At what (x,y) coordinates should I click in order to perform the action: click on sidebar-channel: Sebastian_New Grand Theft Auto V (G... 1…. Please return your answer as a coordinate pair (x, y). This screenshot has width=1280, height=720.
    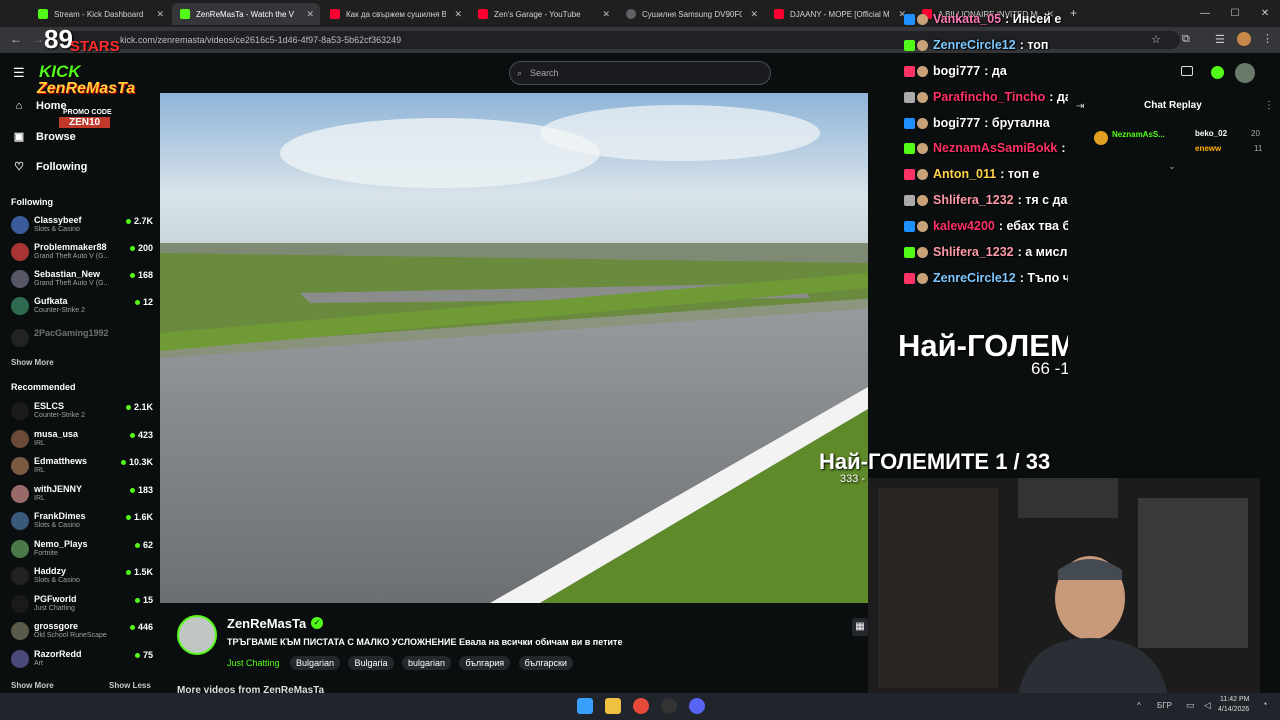
    Looking at the image, I should click on (80, 280).